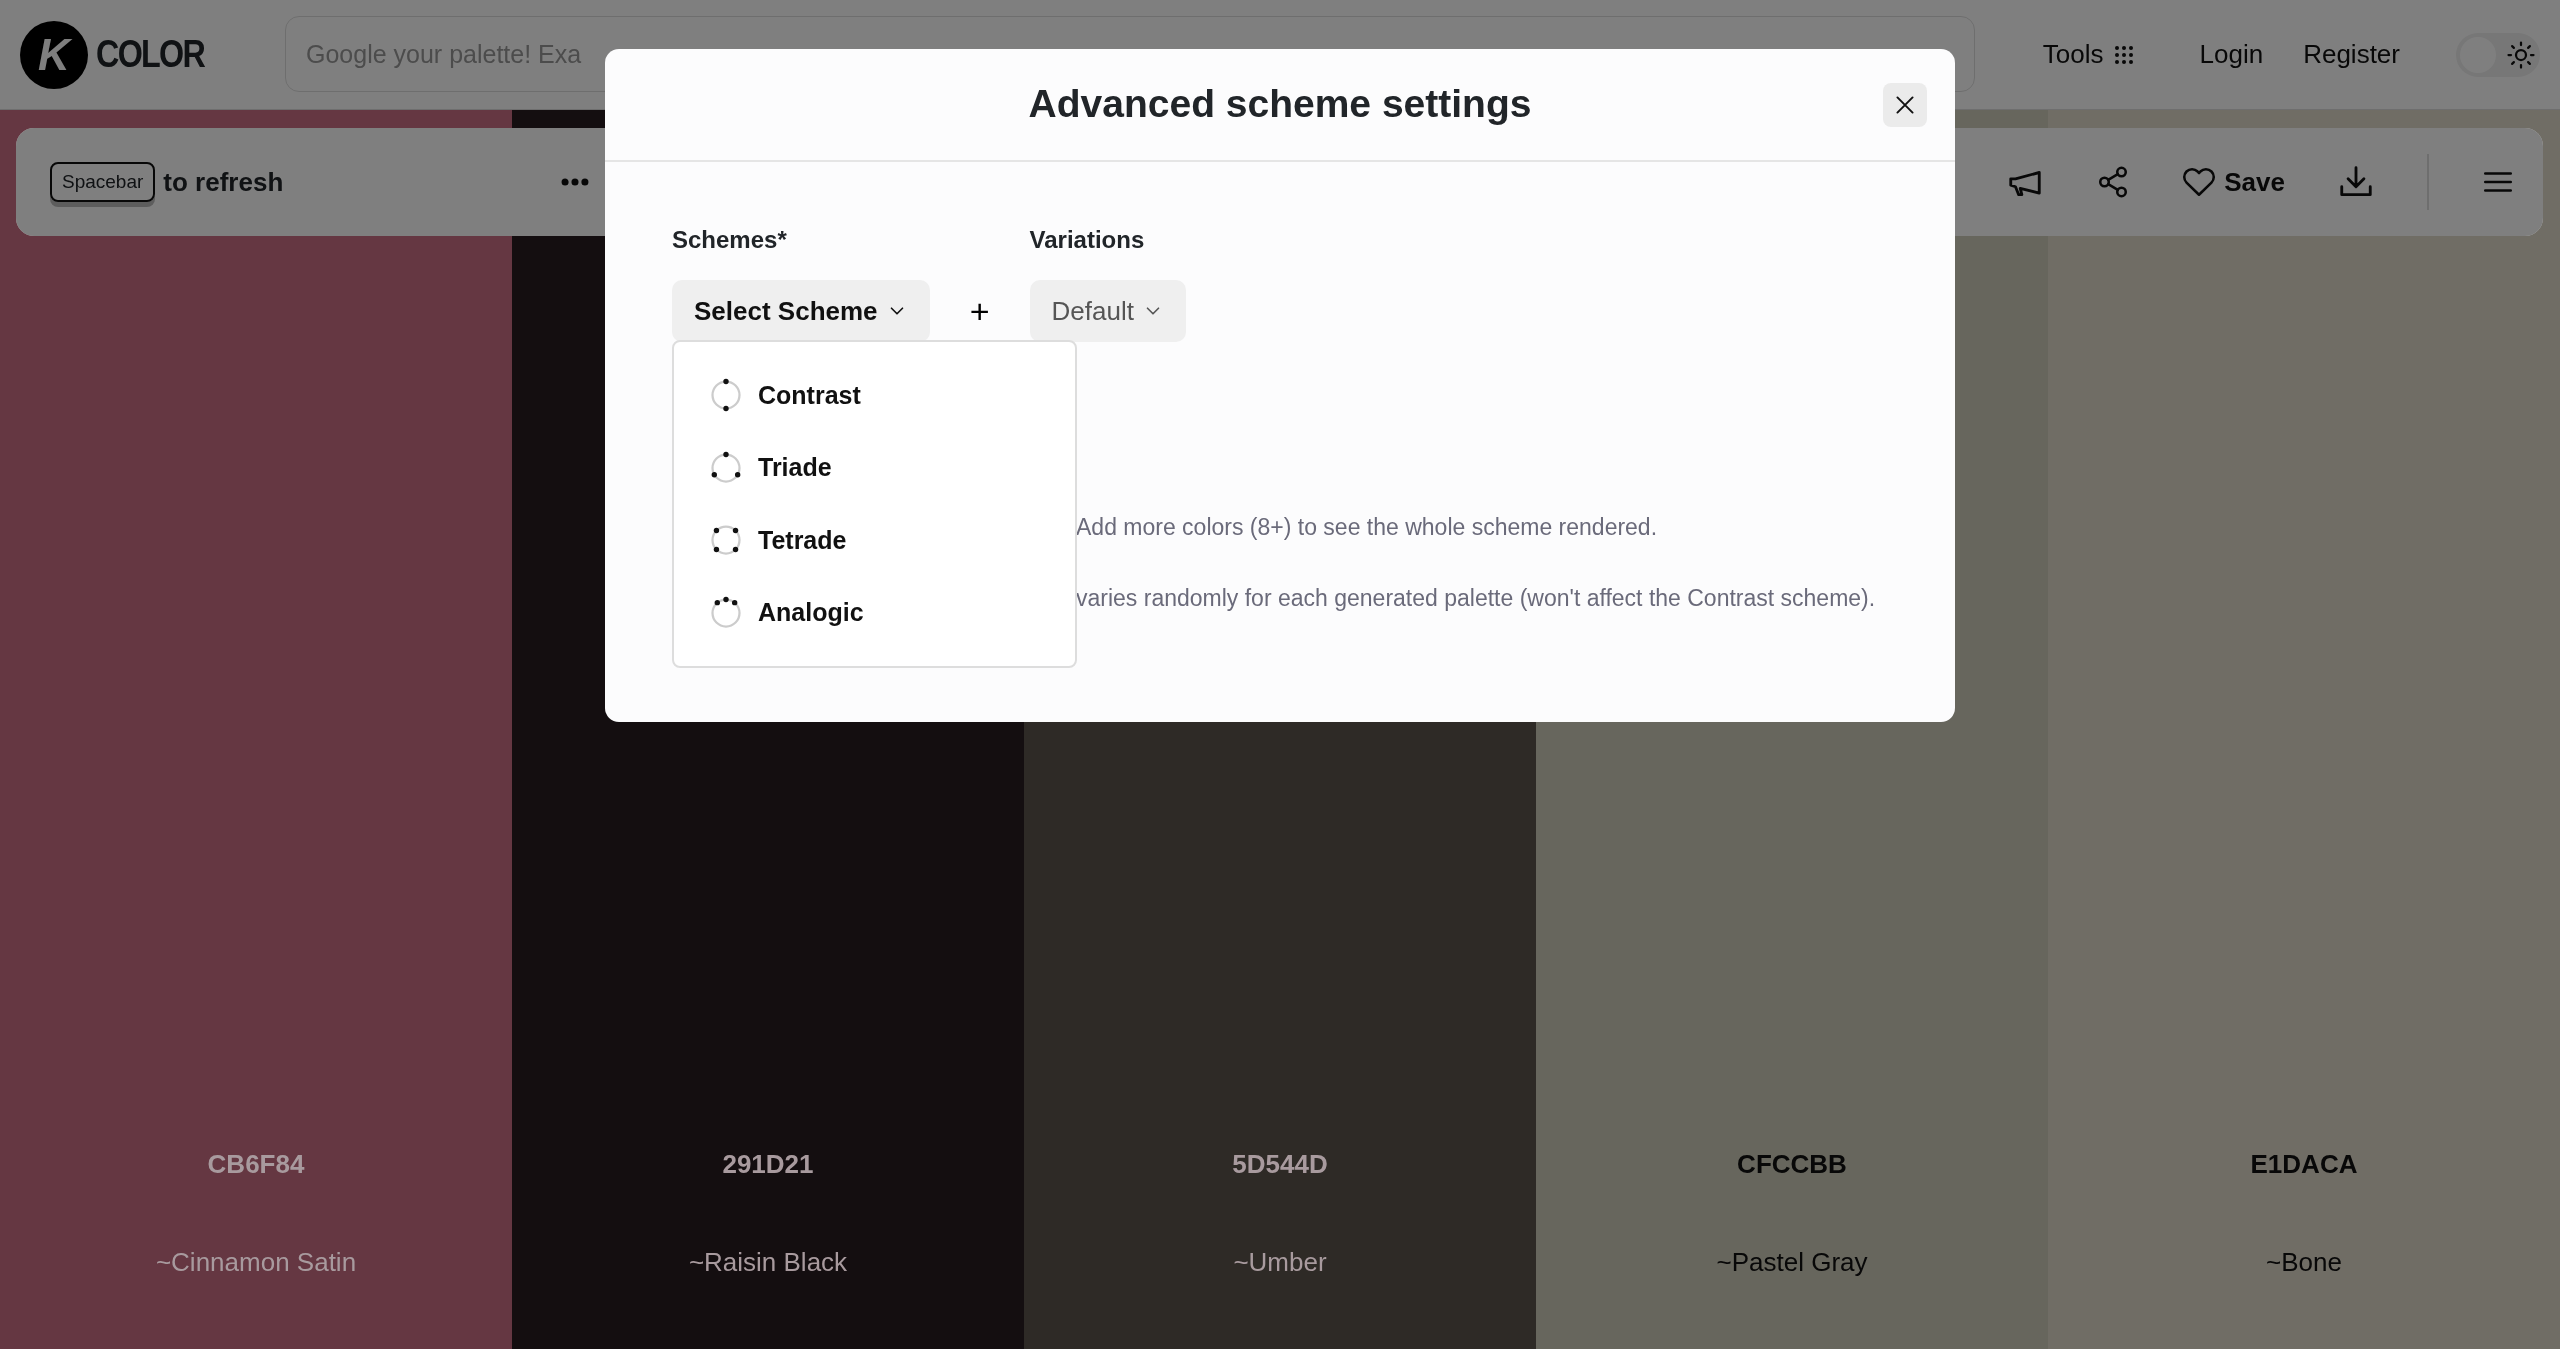  I want to click on save-button: Save, so click(2233, 182).